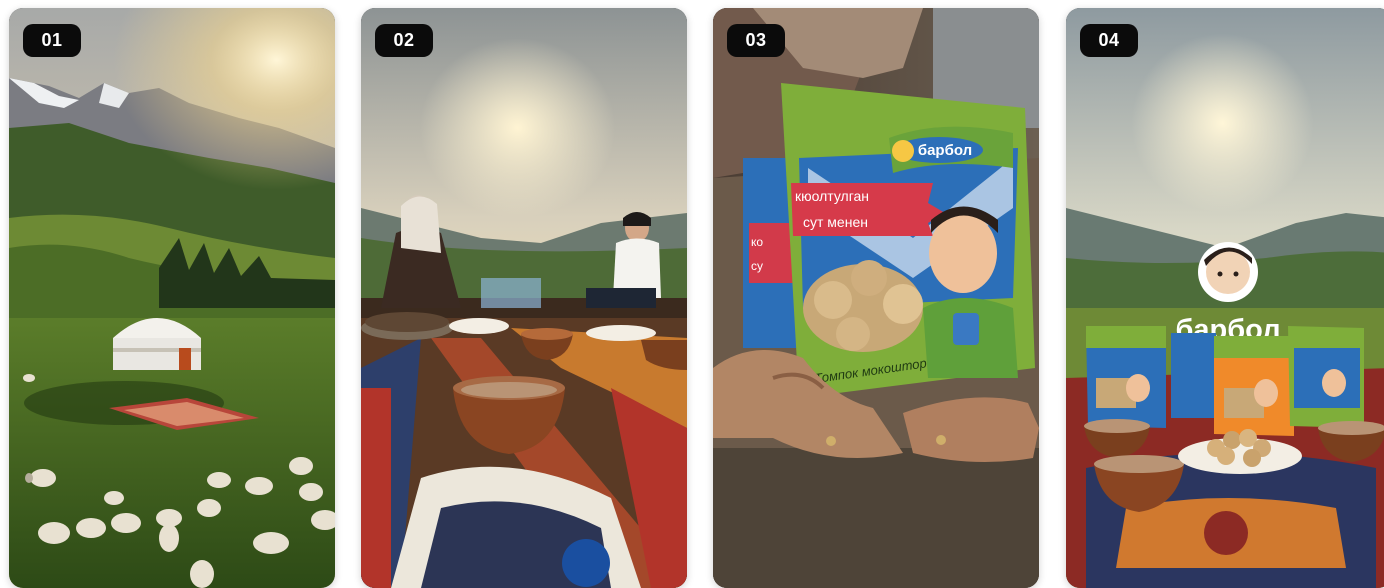 The image size is (1384, 588). Describe the element at coordinates (835, 222) in the screenshot. I see `package-line-2: сут менен` at that location.